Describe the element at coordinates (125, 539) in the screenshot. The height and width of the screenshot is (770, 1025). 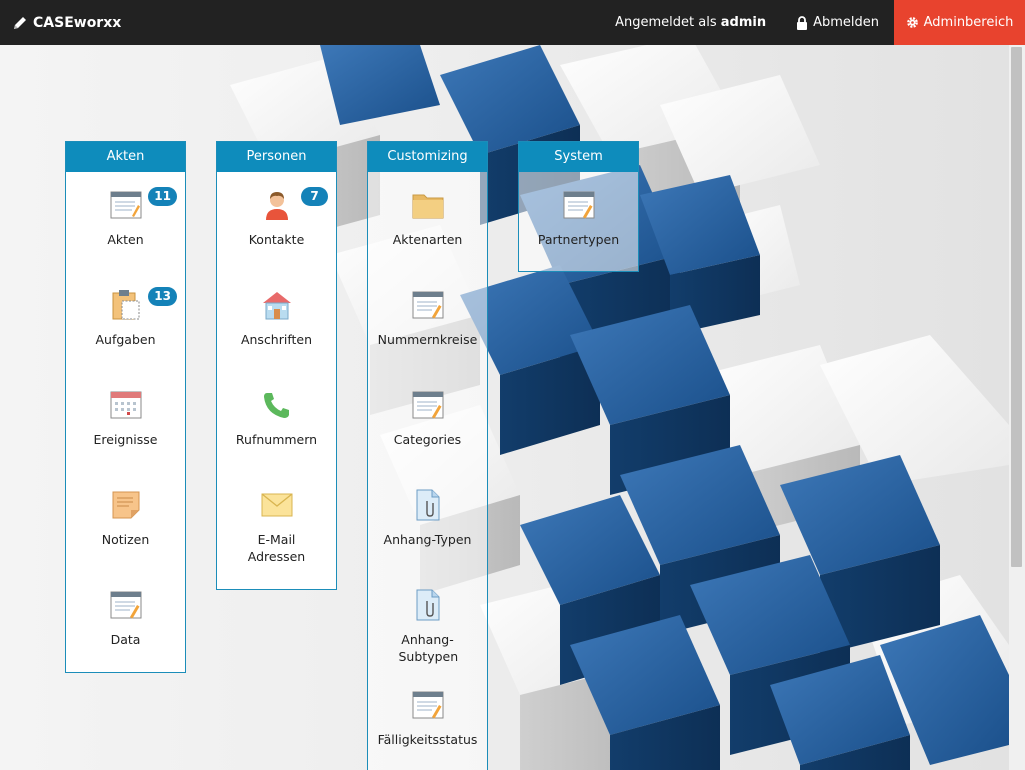
I see `tile-notizen-label: Notizen` at that location.